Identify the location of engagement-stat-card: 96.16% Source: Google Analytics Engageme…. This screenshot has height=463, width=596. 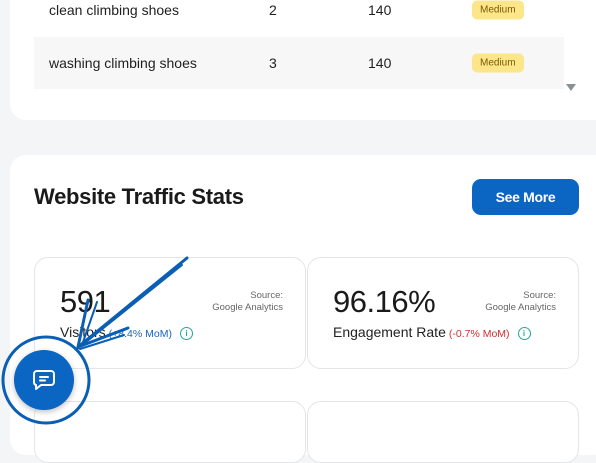
(443, 313).